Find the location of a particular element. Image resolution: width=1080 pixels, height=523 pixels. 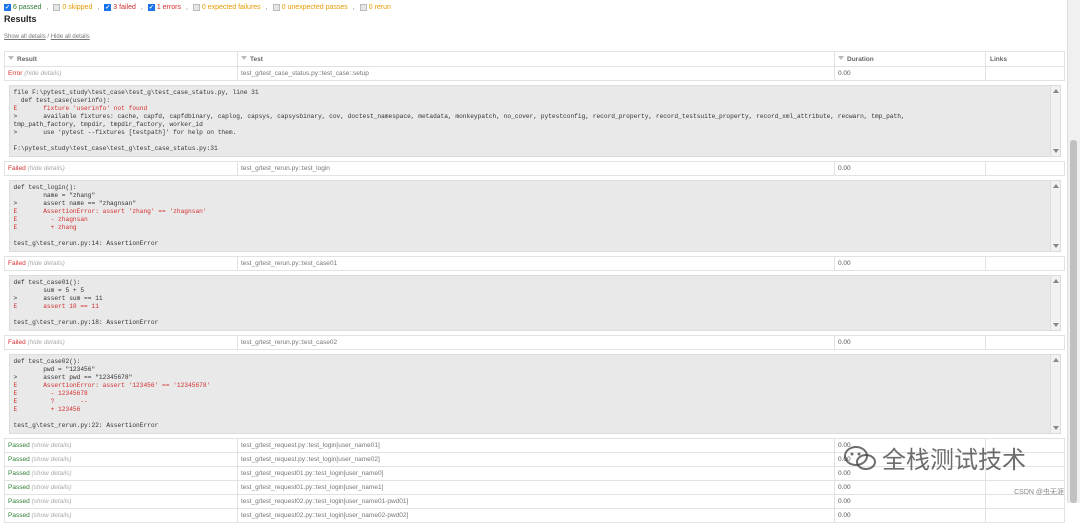

test-cell: test_g/test_rerun.py::test_case01 is located at coordinates (536, 263).